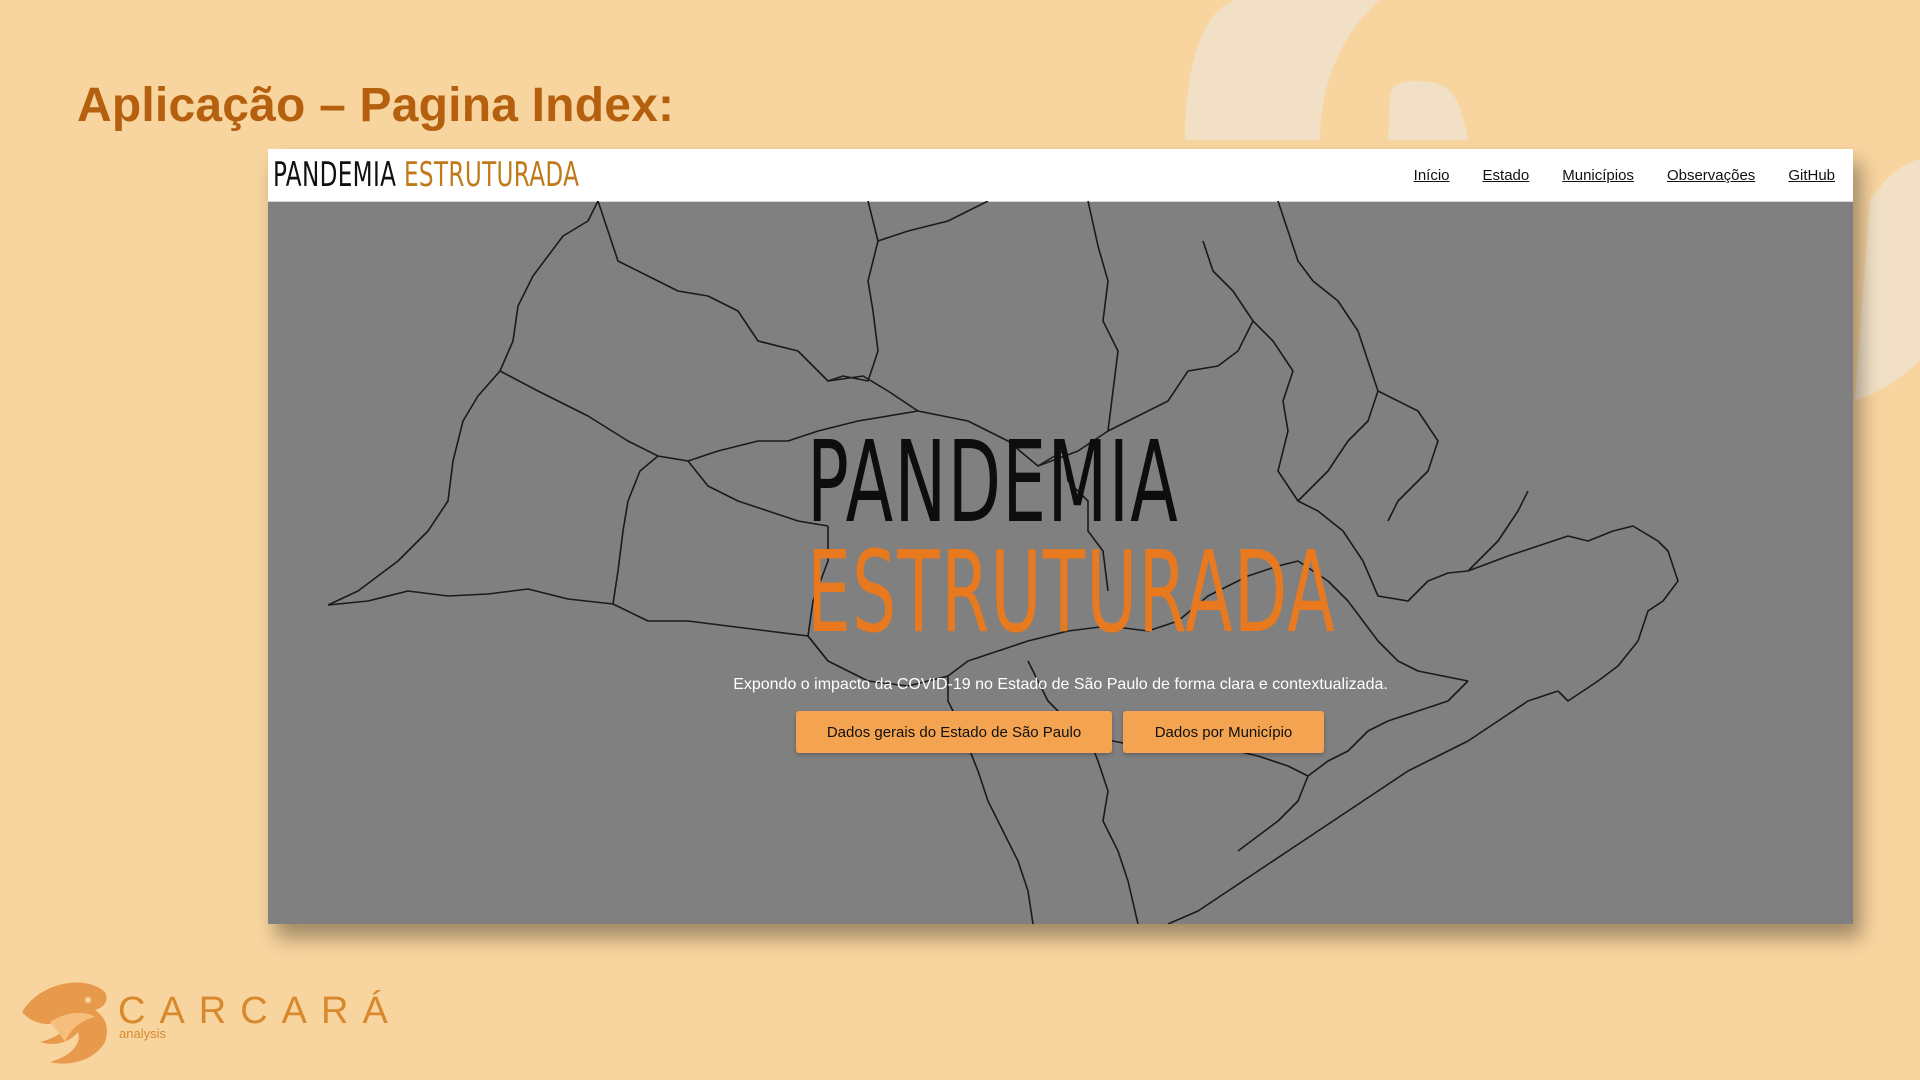 The image size is (1920, 1080). I want to click on hero-title: PANDEMIA ESTRUTURADA, so click(1071, 538).